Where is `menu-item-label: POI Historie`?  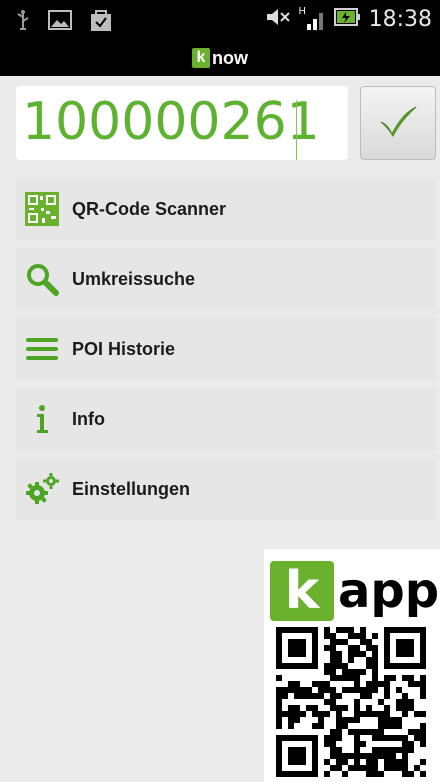 menu-item-label: POI Historie is located at coordinates (124, 348).